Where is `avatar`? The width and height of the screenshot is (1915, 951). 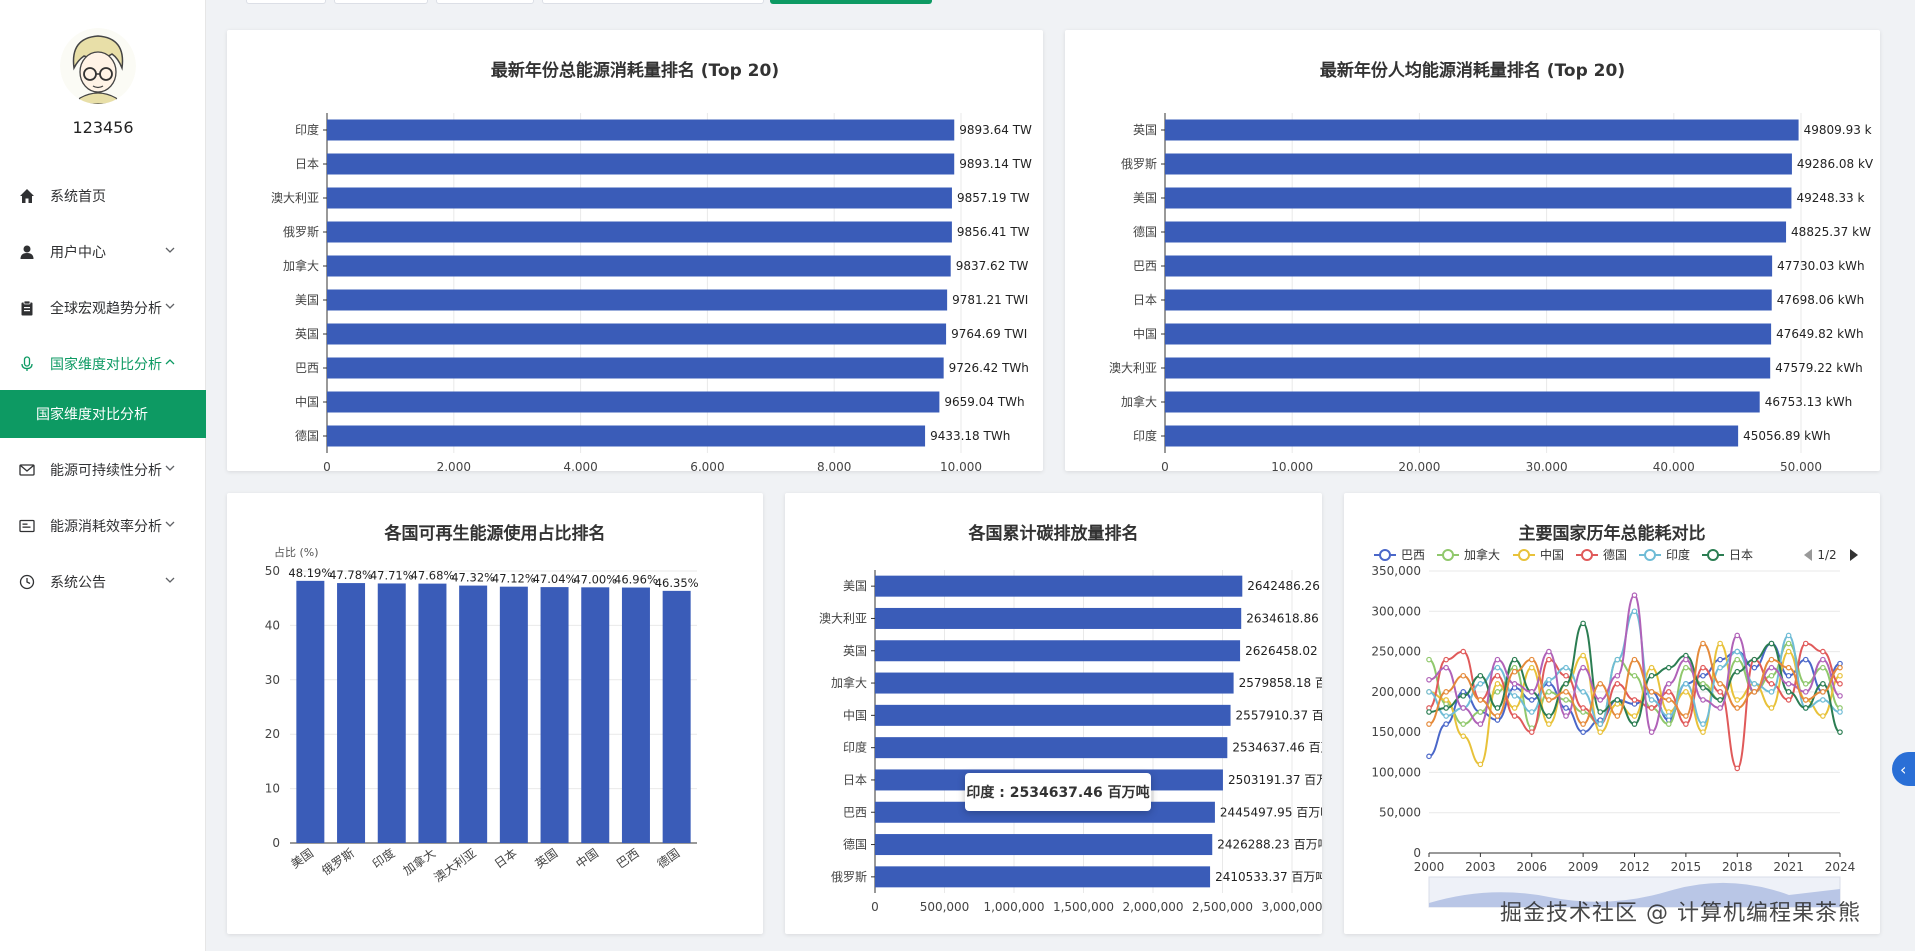
avatar is located at coordinates (98, 66).